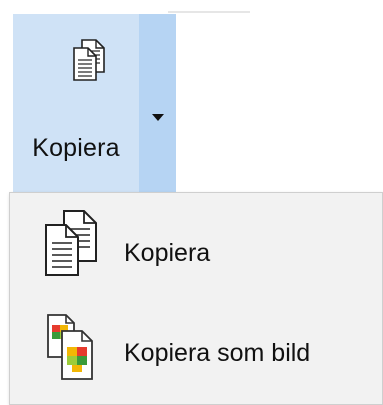 The image size is (383, 405). I want to click on copy-button-label: Kopiera, so click(76, 148).